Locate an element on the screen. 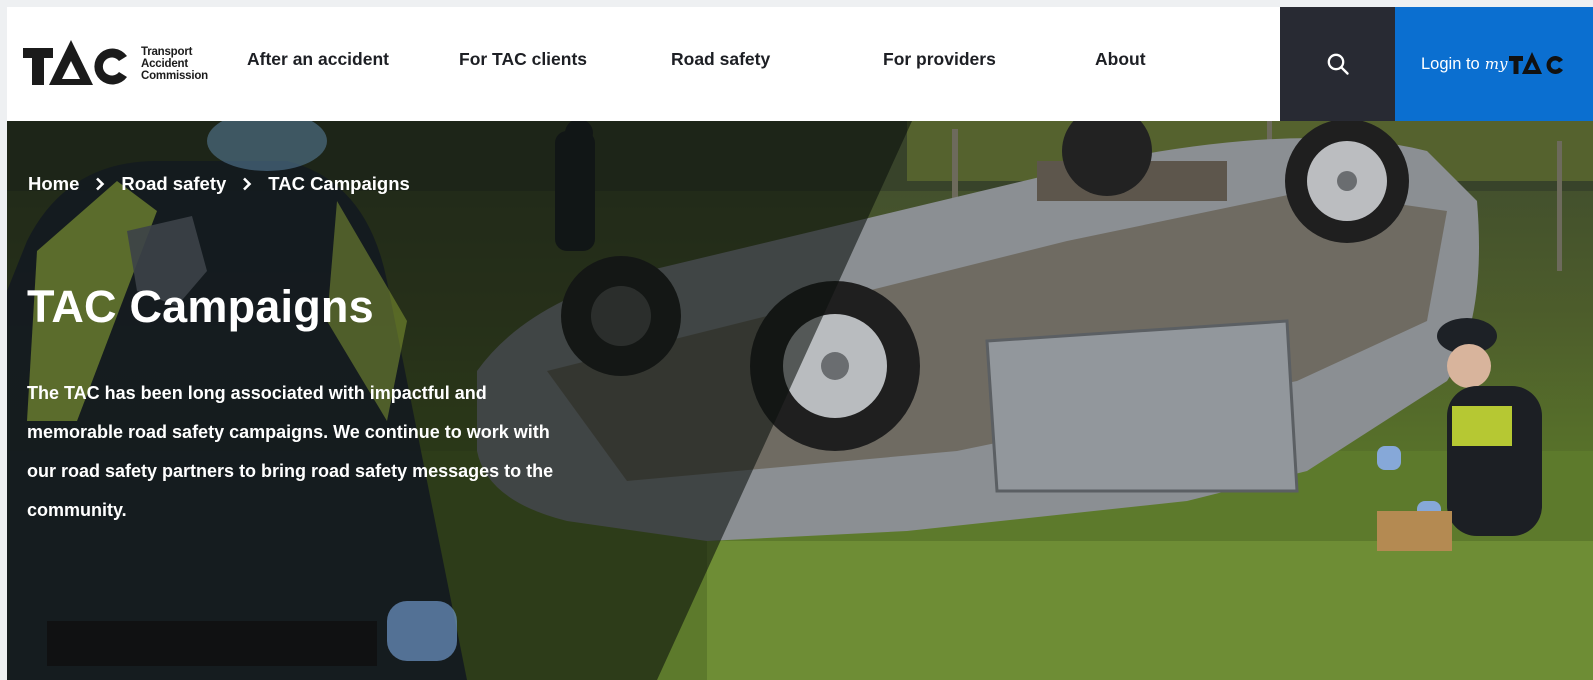 The height and width of the screenshot is (680, 1593). nav-road-safety: Road safety is located at coordinates (720, 59).